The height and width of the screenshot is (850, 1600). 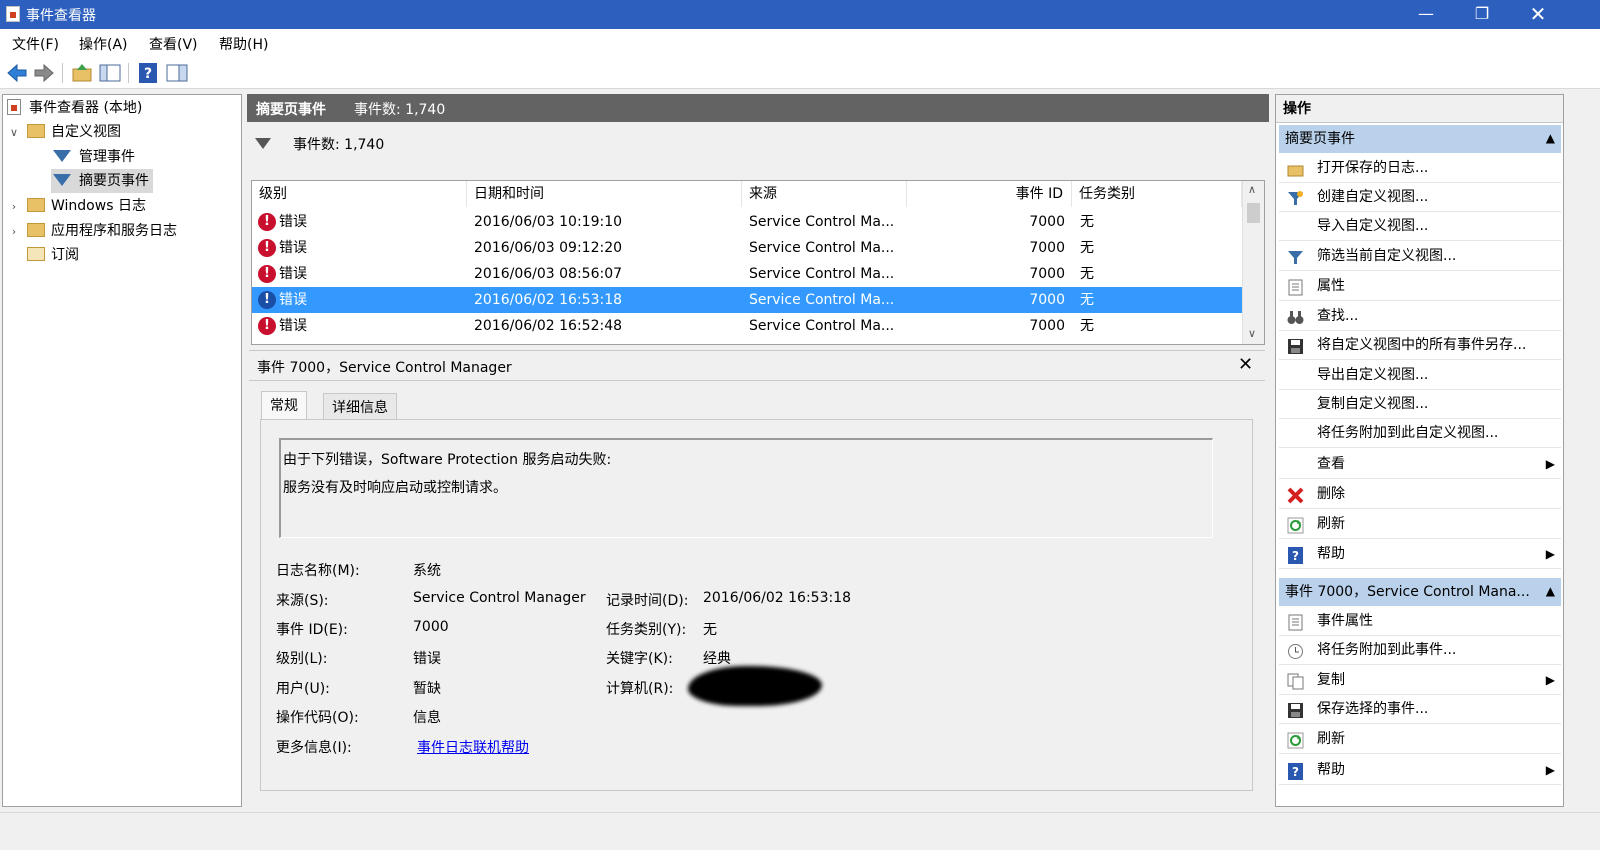 What do you see at coordinates (267, 300) in the screenshot?
I see `error-icon: !` at bounding box center [267, 300].